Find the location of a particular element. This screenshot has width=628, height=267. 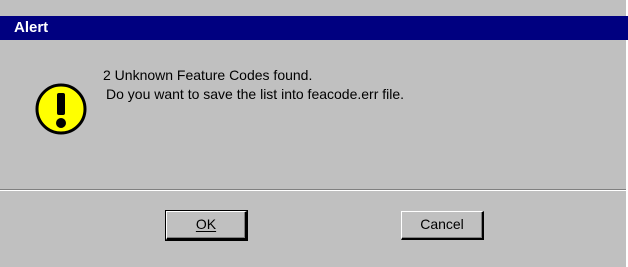

title-bar: Alert is located at coordinates (314, 28).